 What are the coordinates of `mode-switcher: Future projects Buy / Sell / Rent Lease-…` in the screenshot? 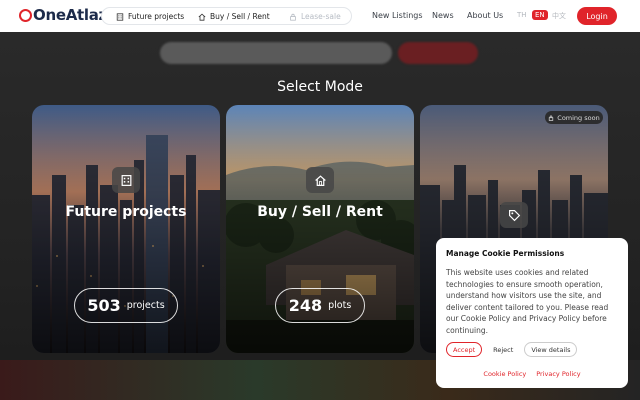 It's located at (226, 16).